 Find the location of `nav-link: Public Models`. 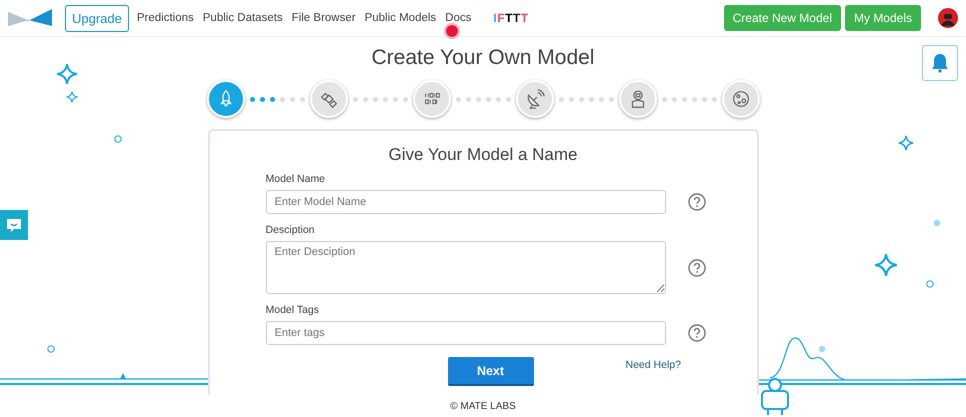

nav-link: Public Models is located at coordinates (401, 18).